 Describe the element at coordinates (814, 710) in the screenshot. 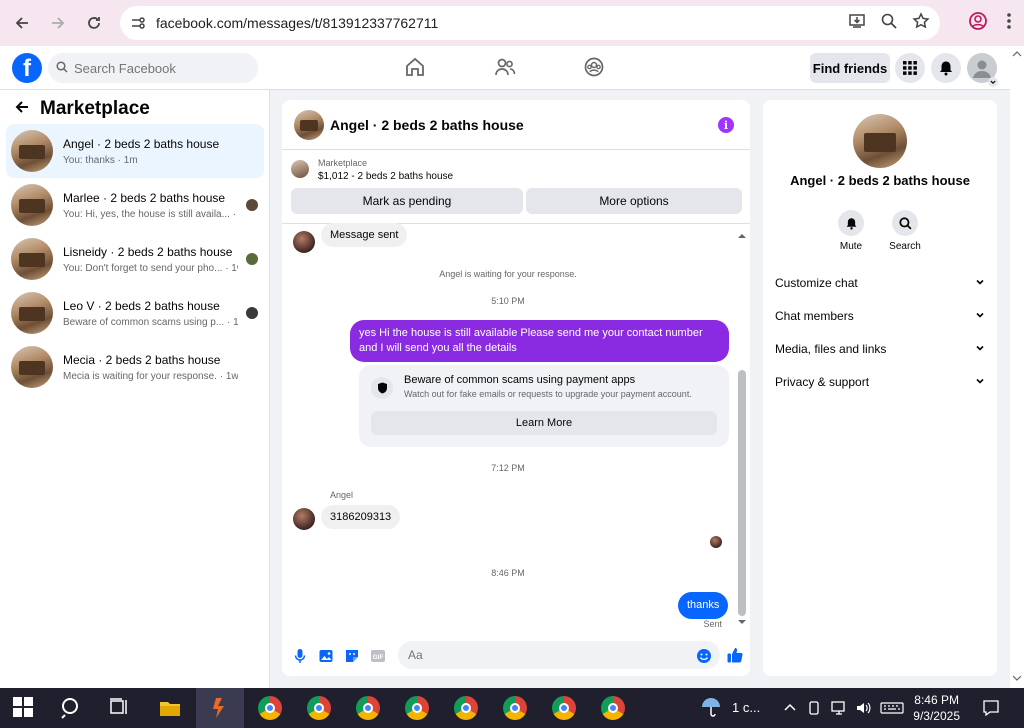

I see `tray-device-icon` at that location.